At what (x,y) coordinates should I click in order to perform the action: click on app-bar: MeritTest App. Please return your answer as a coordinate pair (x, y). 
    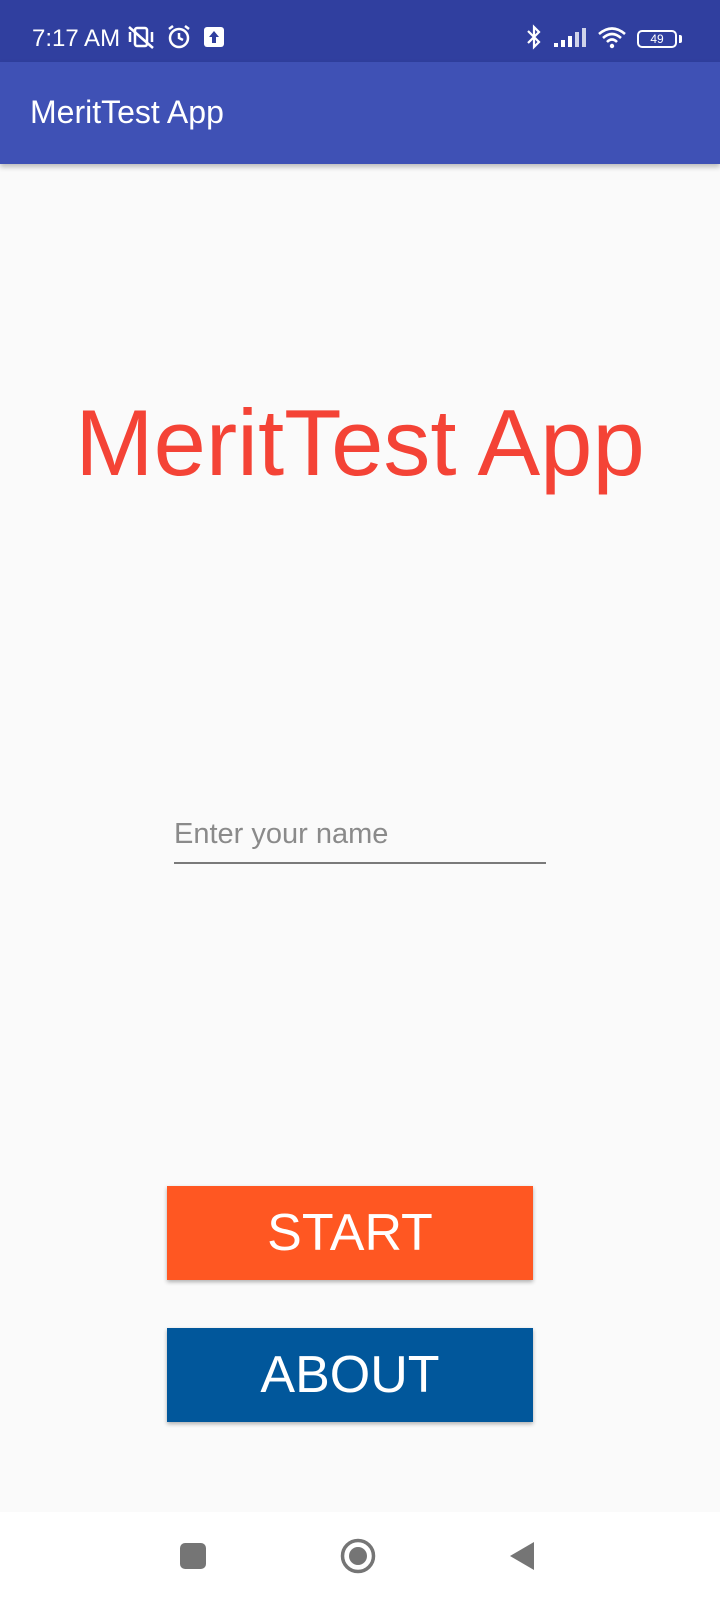
    Looking at the image, I should click on (360, 113).